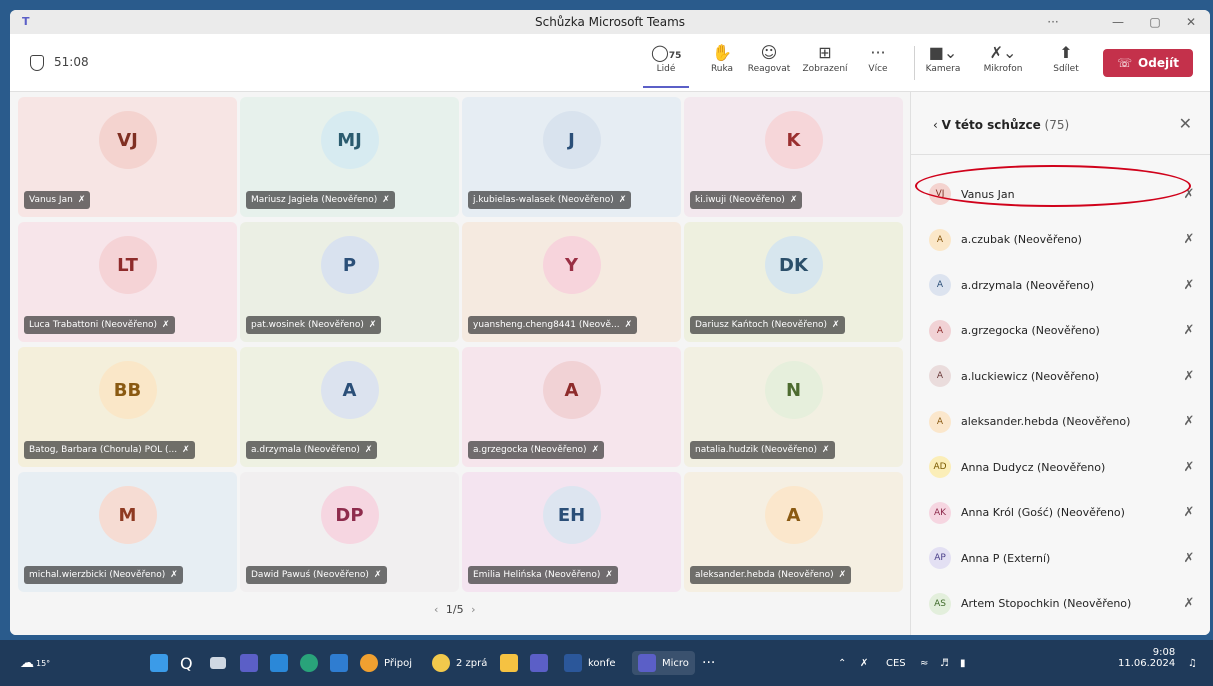 Image resolution: width=1213 pixels, height=686 pixels. I want to click on ellipsis-icon: ···, so click(878, 52).